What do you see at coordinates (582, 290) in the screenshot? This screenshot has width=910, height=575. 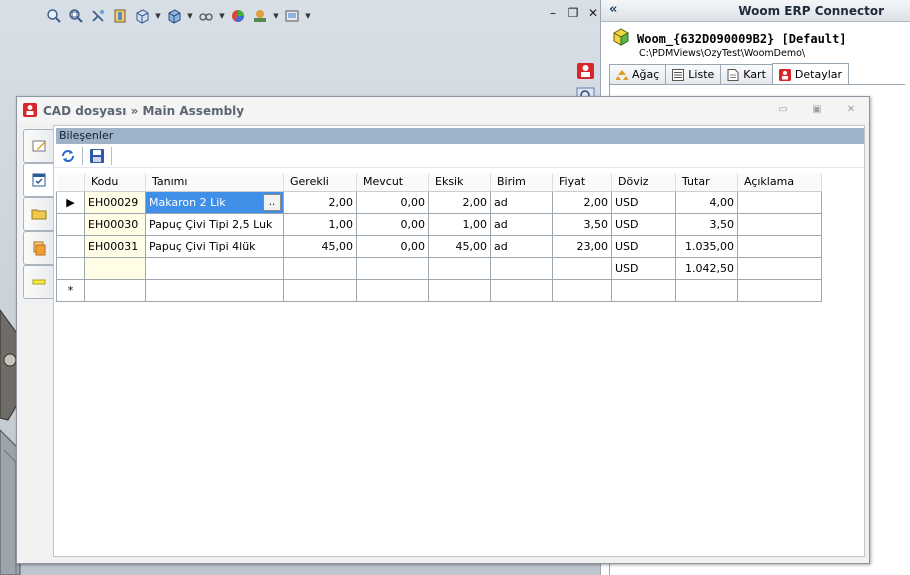 I see `cell-fiyat` at bounding box center [582, 290].